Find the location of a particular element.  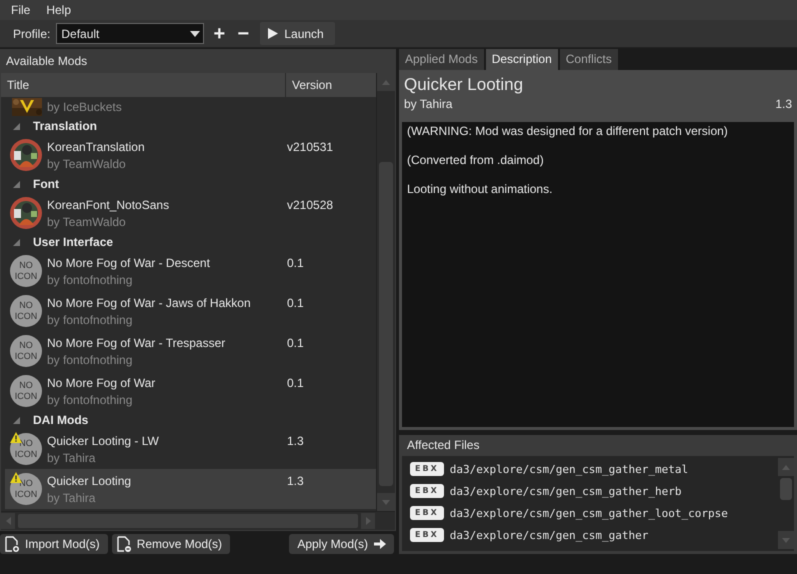

mod-title: No More Fog of War is located at coordinates (101, 383).